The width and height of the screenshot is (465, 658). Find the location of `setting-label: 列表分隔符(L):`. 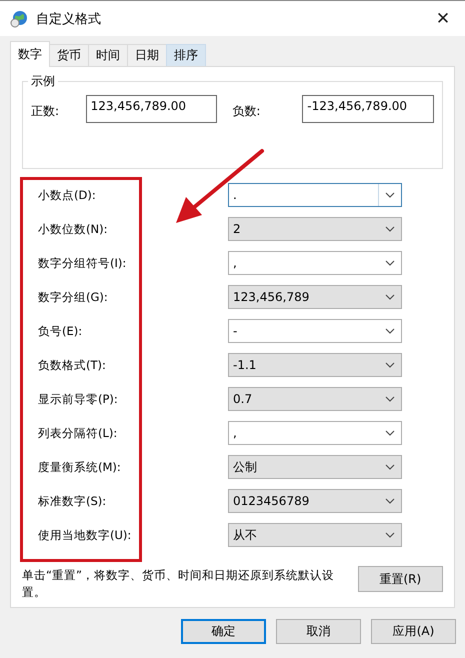

setting-label: 列表分隔符(L): is located at coordinates (77, 433).